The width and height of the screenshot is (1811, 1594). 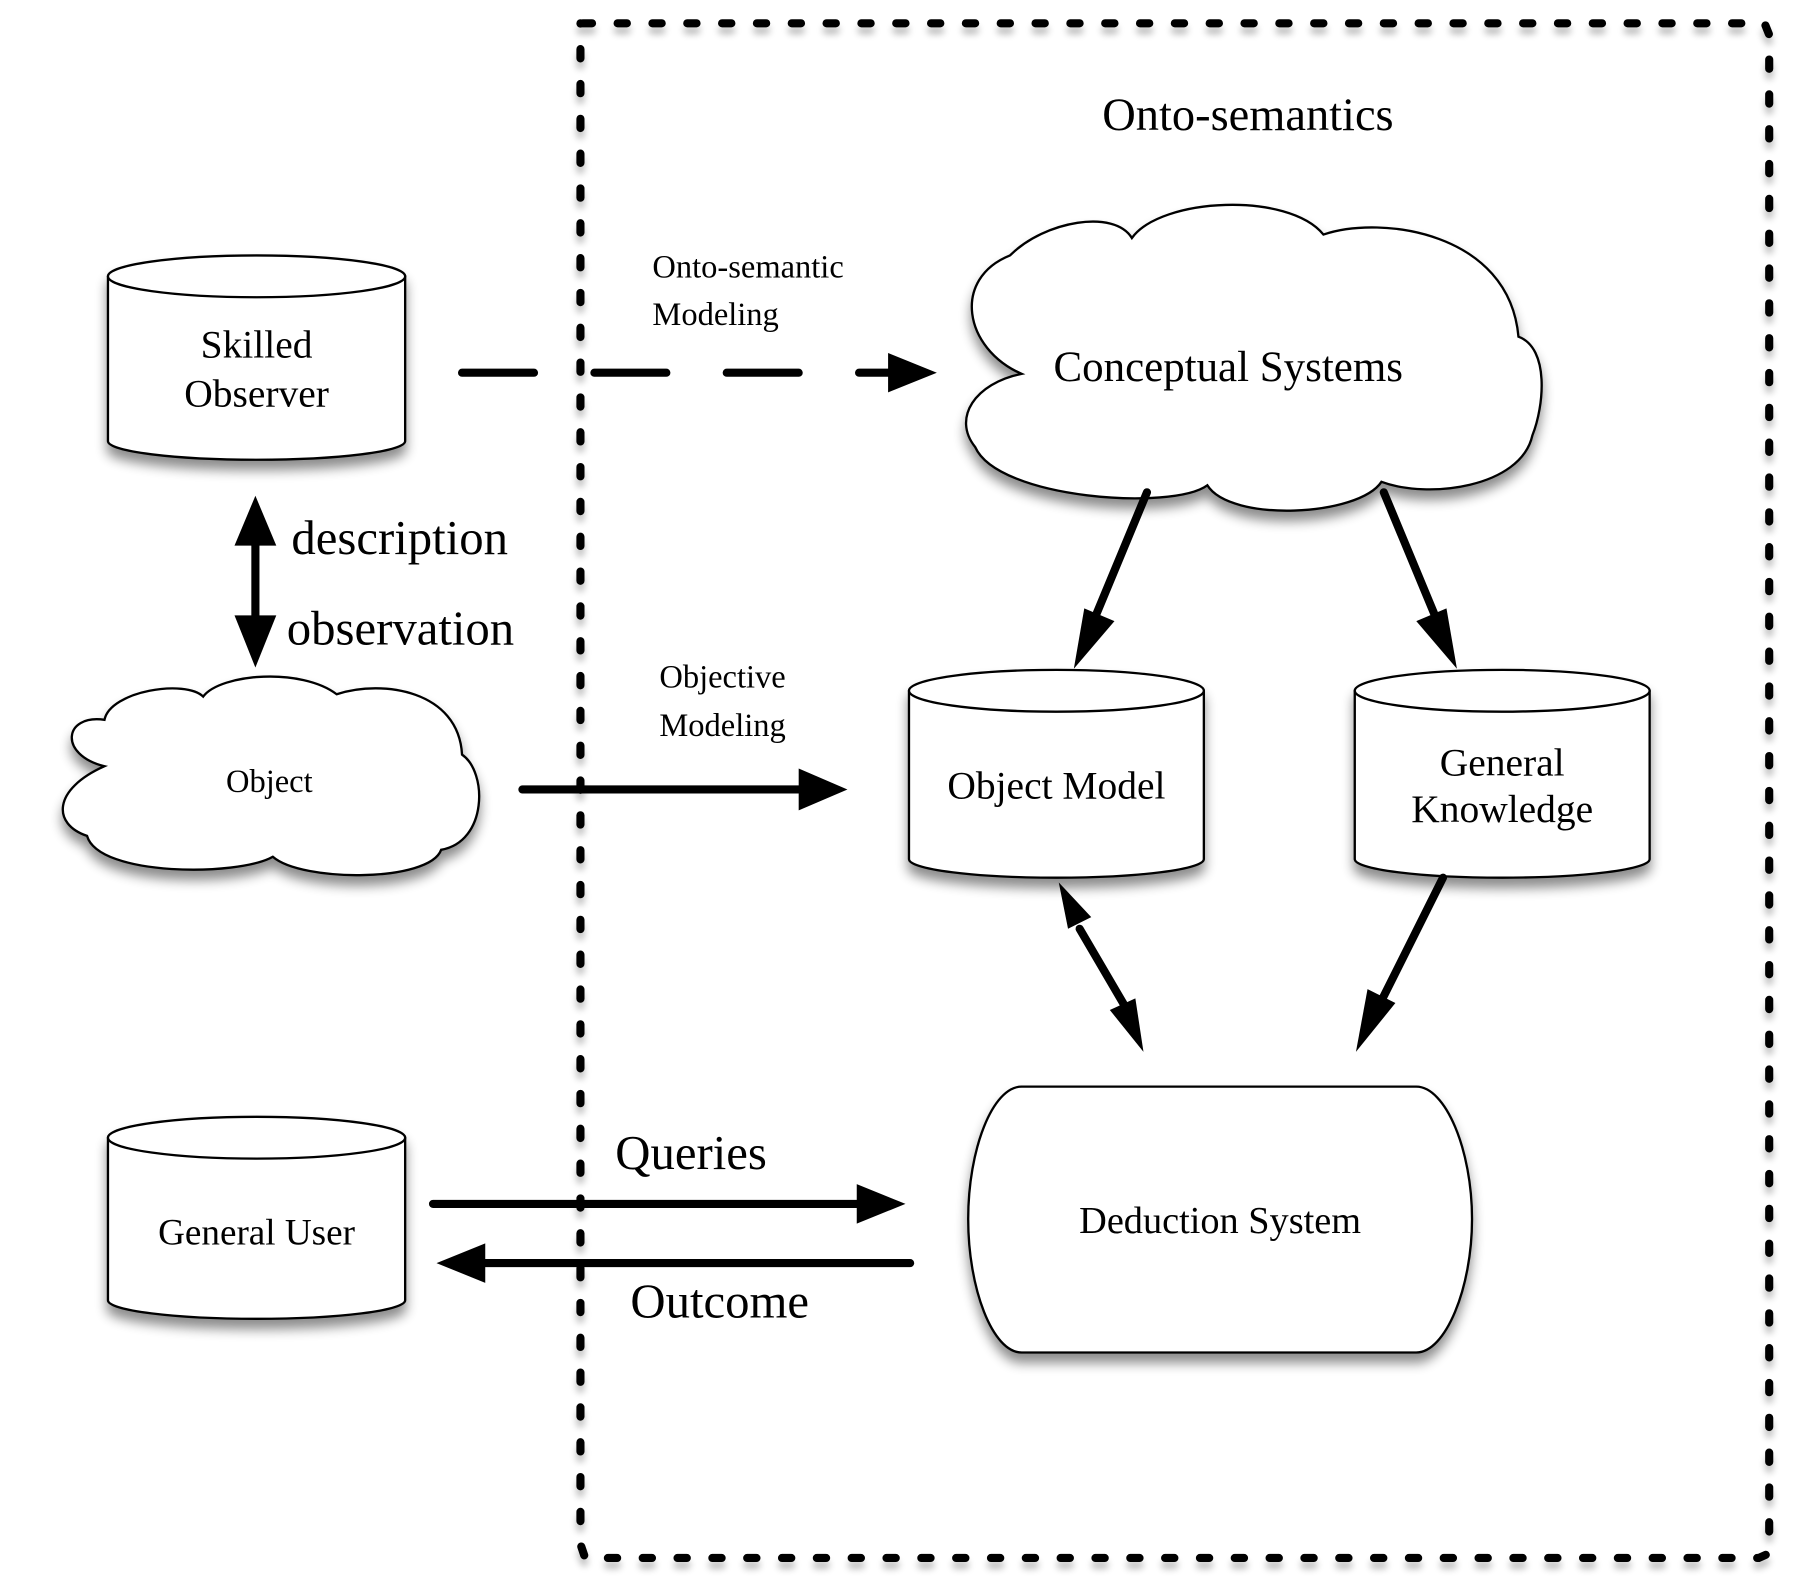 I want to click on observation-label: observation, so click(x=400, y=628).